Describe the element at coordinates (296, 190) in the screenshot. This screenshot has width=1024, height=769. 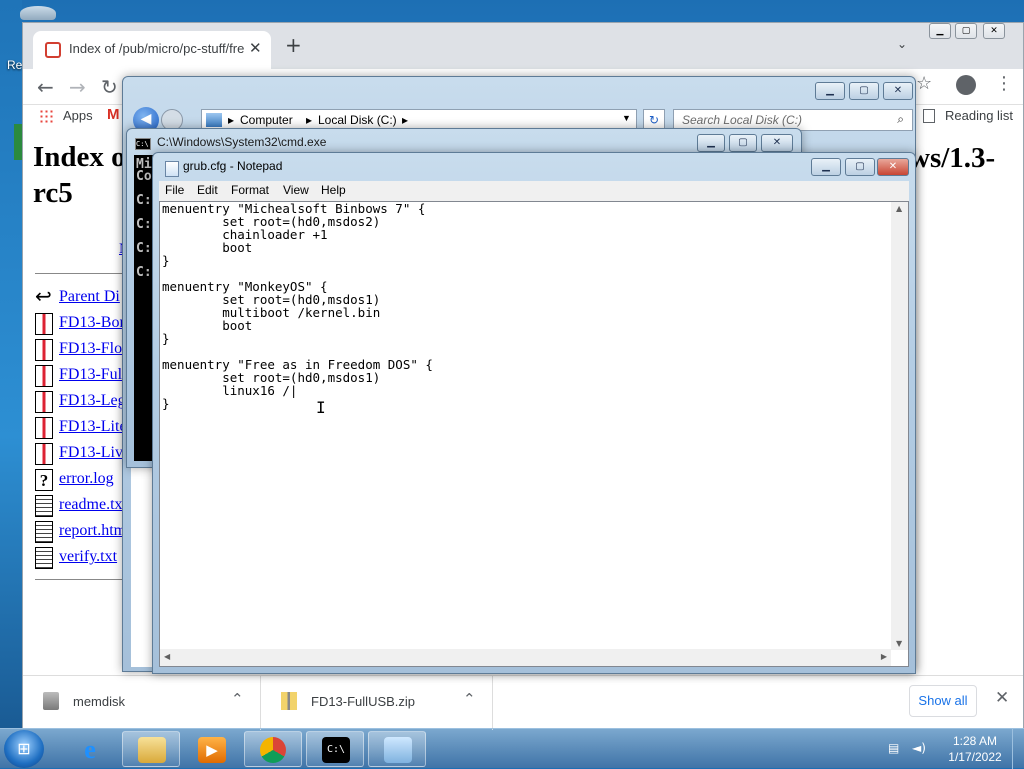
I see `menu-view: View` at that location.